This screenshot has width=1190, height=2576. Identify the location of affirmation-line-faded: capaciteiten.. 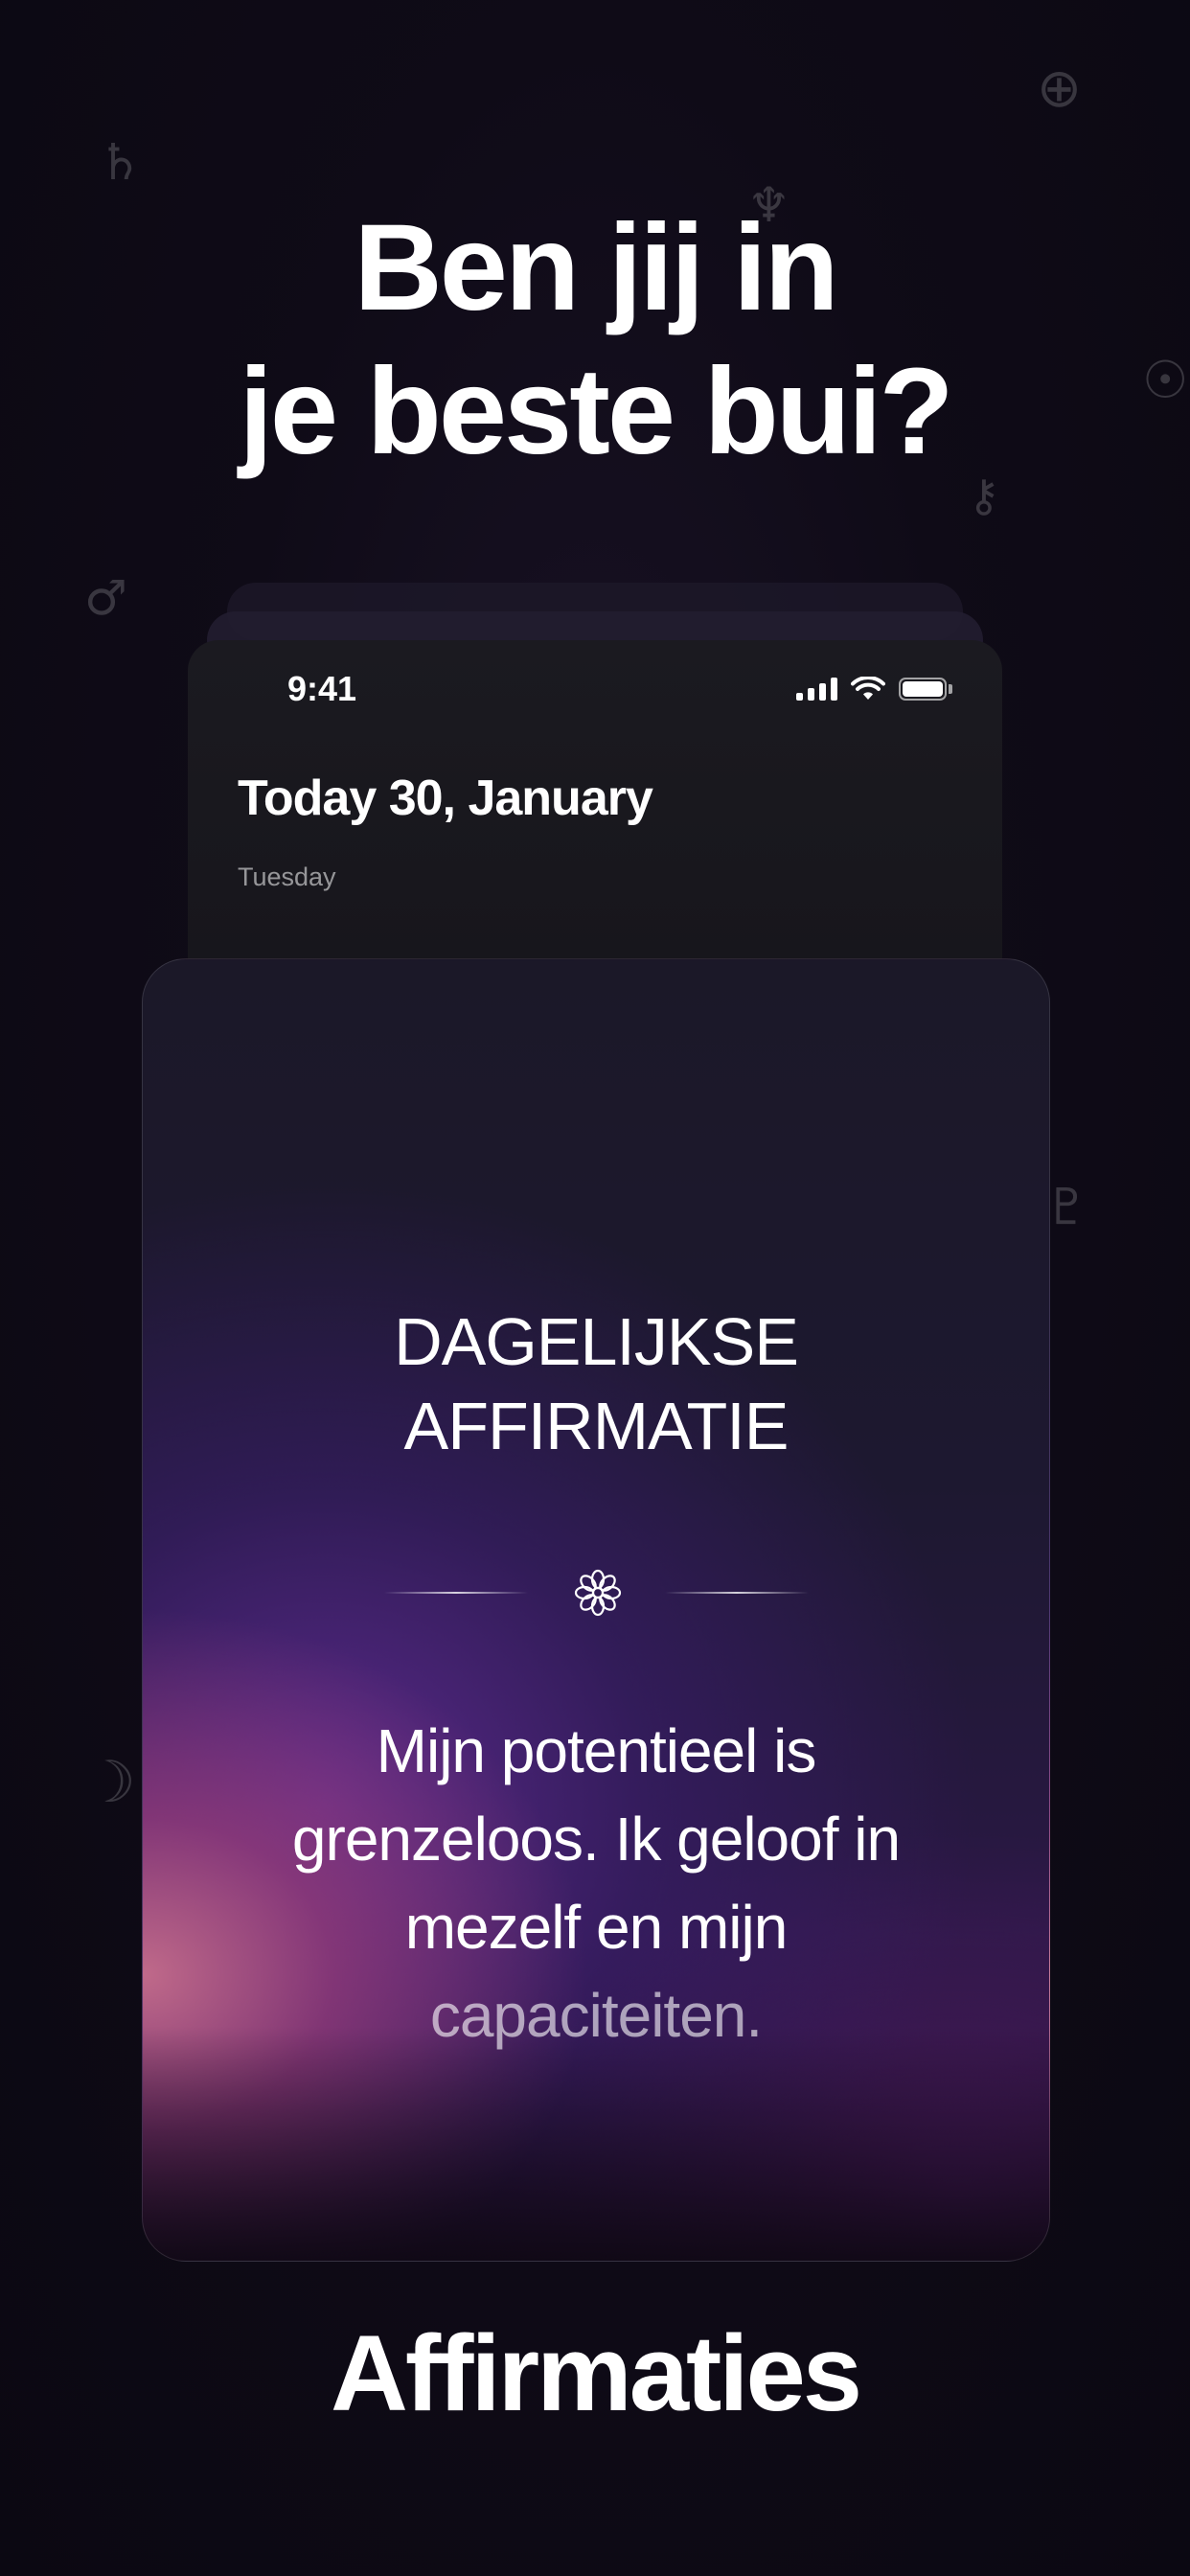
(596, 2015).